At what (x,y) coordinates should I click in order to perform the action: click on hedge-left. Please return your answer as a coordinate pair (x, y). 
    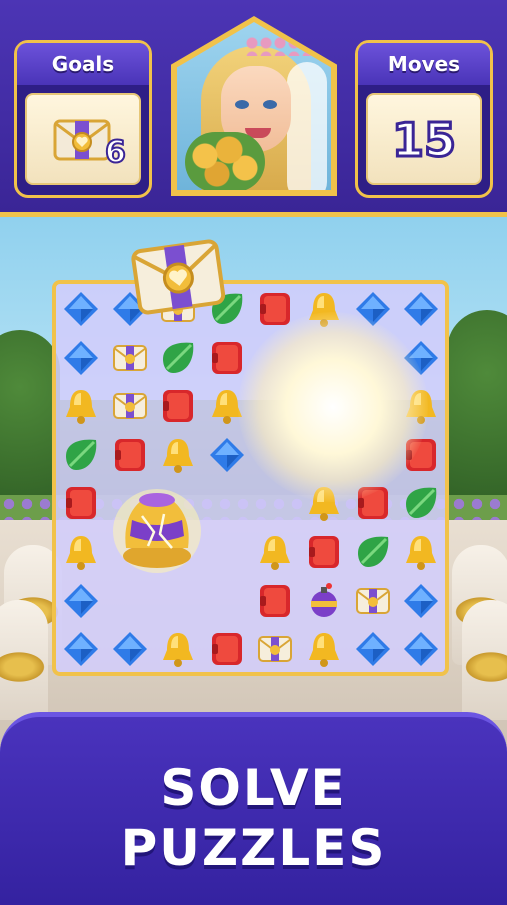
    Looking at the image, I should click on (30, 425).